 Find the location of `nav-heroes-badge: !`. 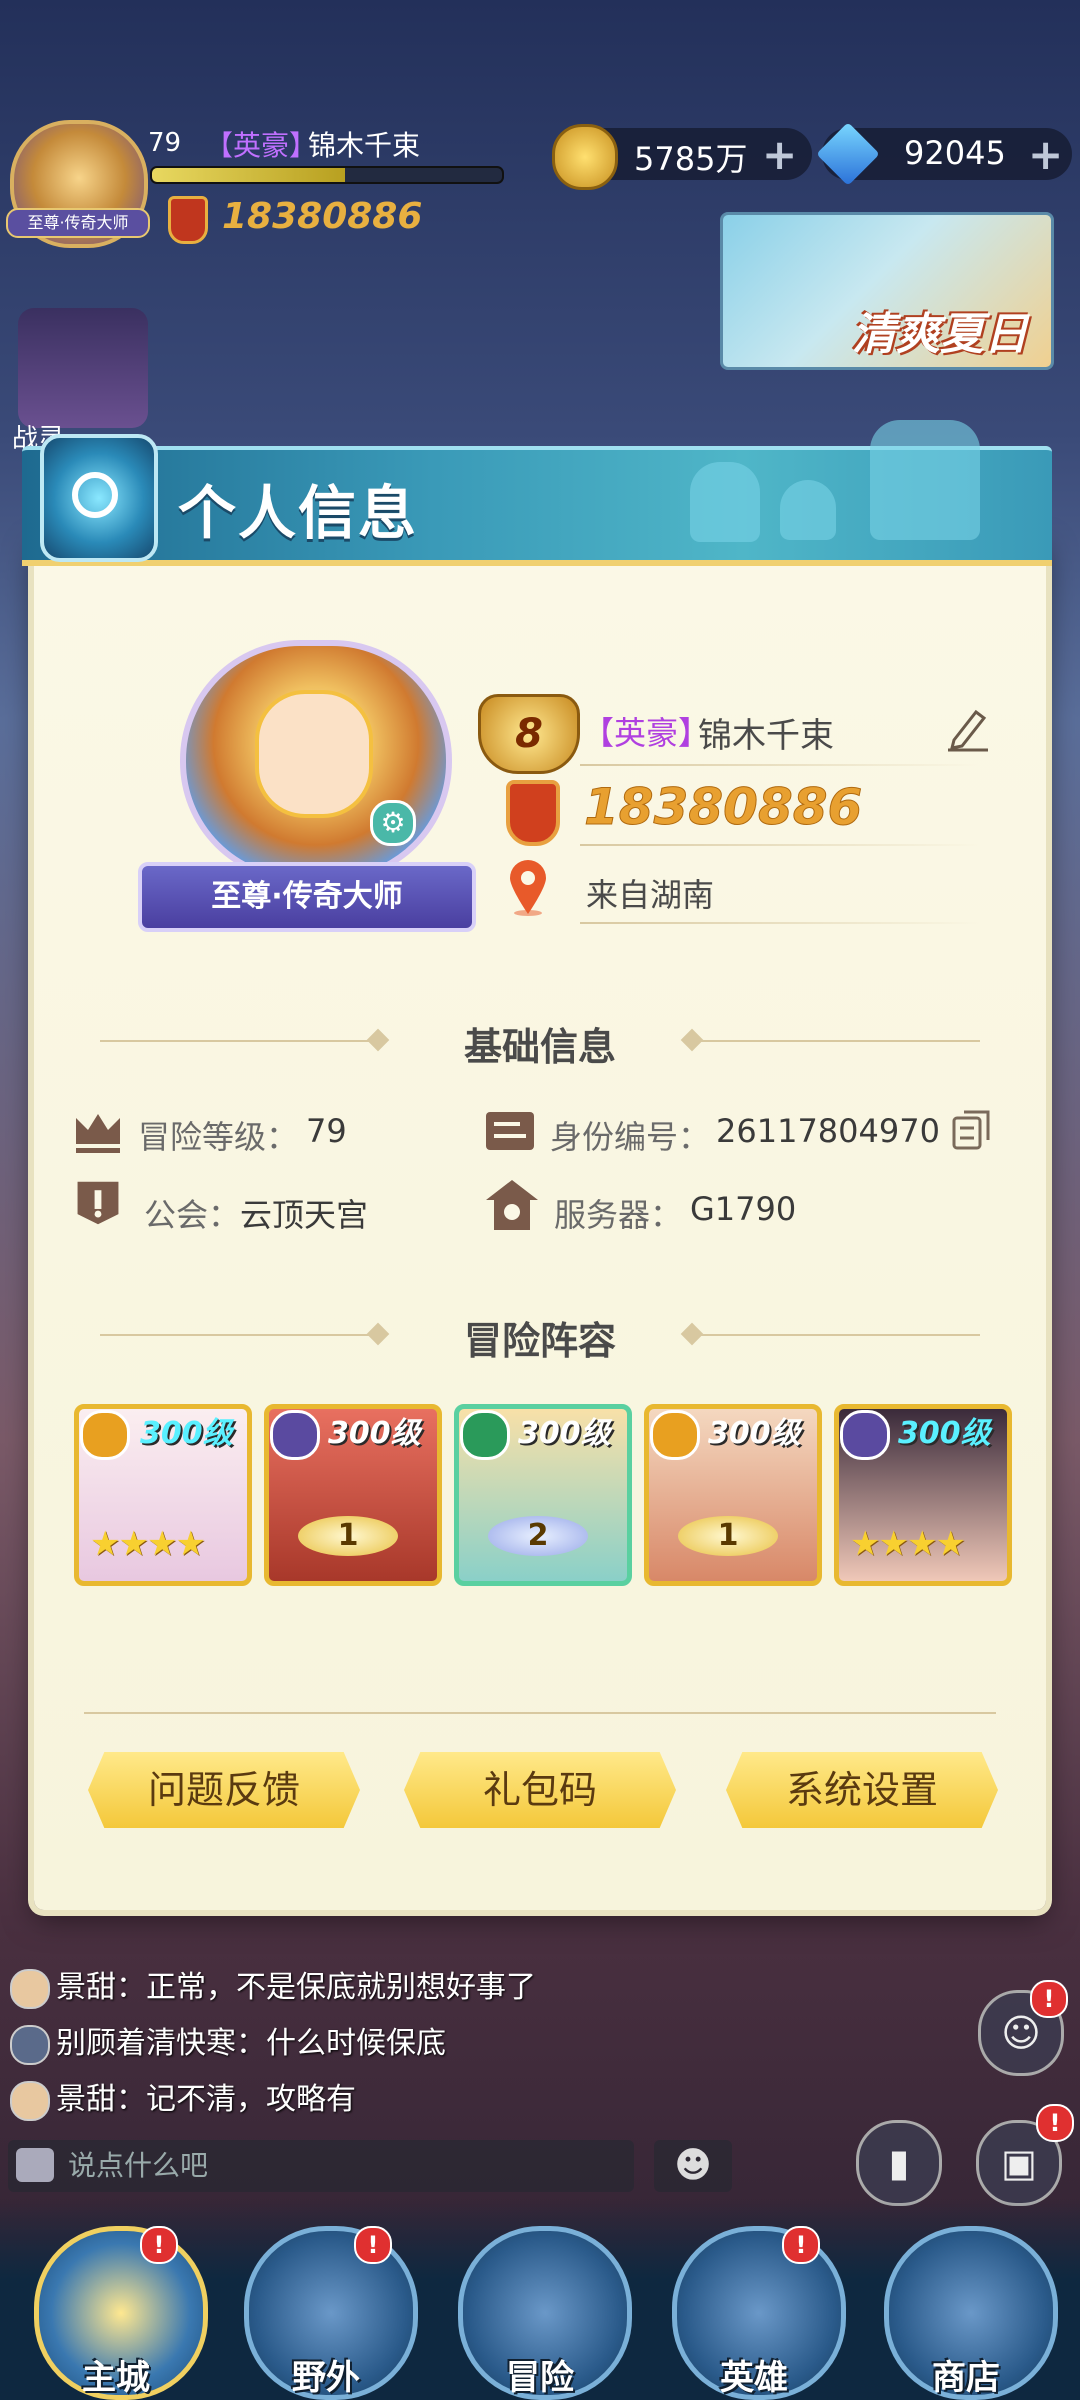

nav-heroes-badge: ! is located at coordinates (801, 2245).